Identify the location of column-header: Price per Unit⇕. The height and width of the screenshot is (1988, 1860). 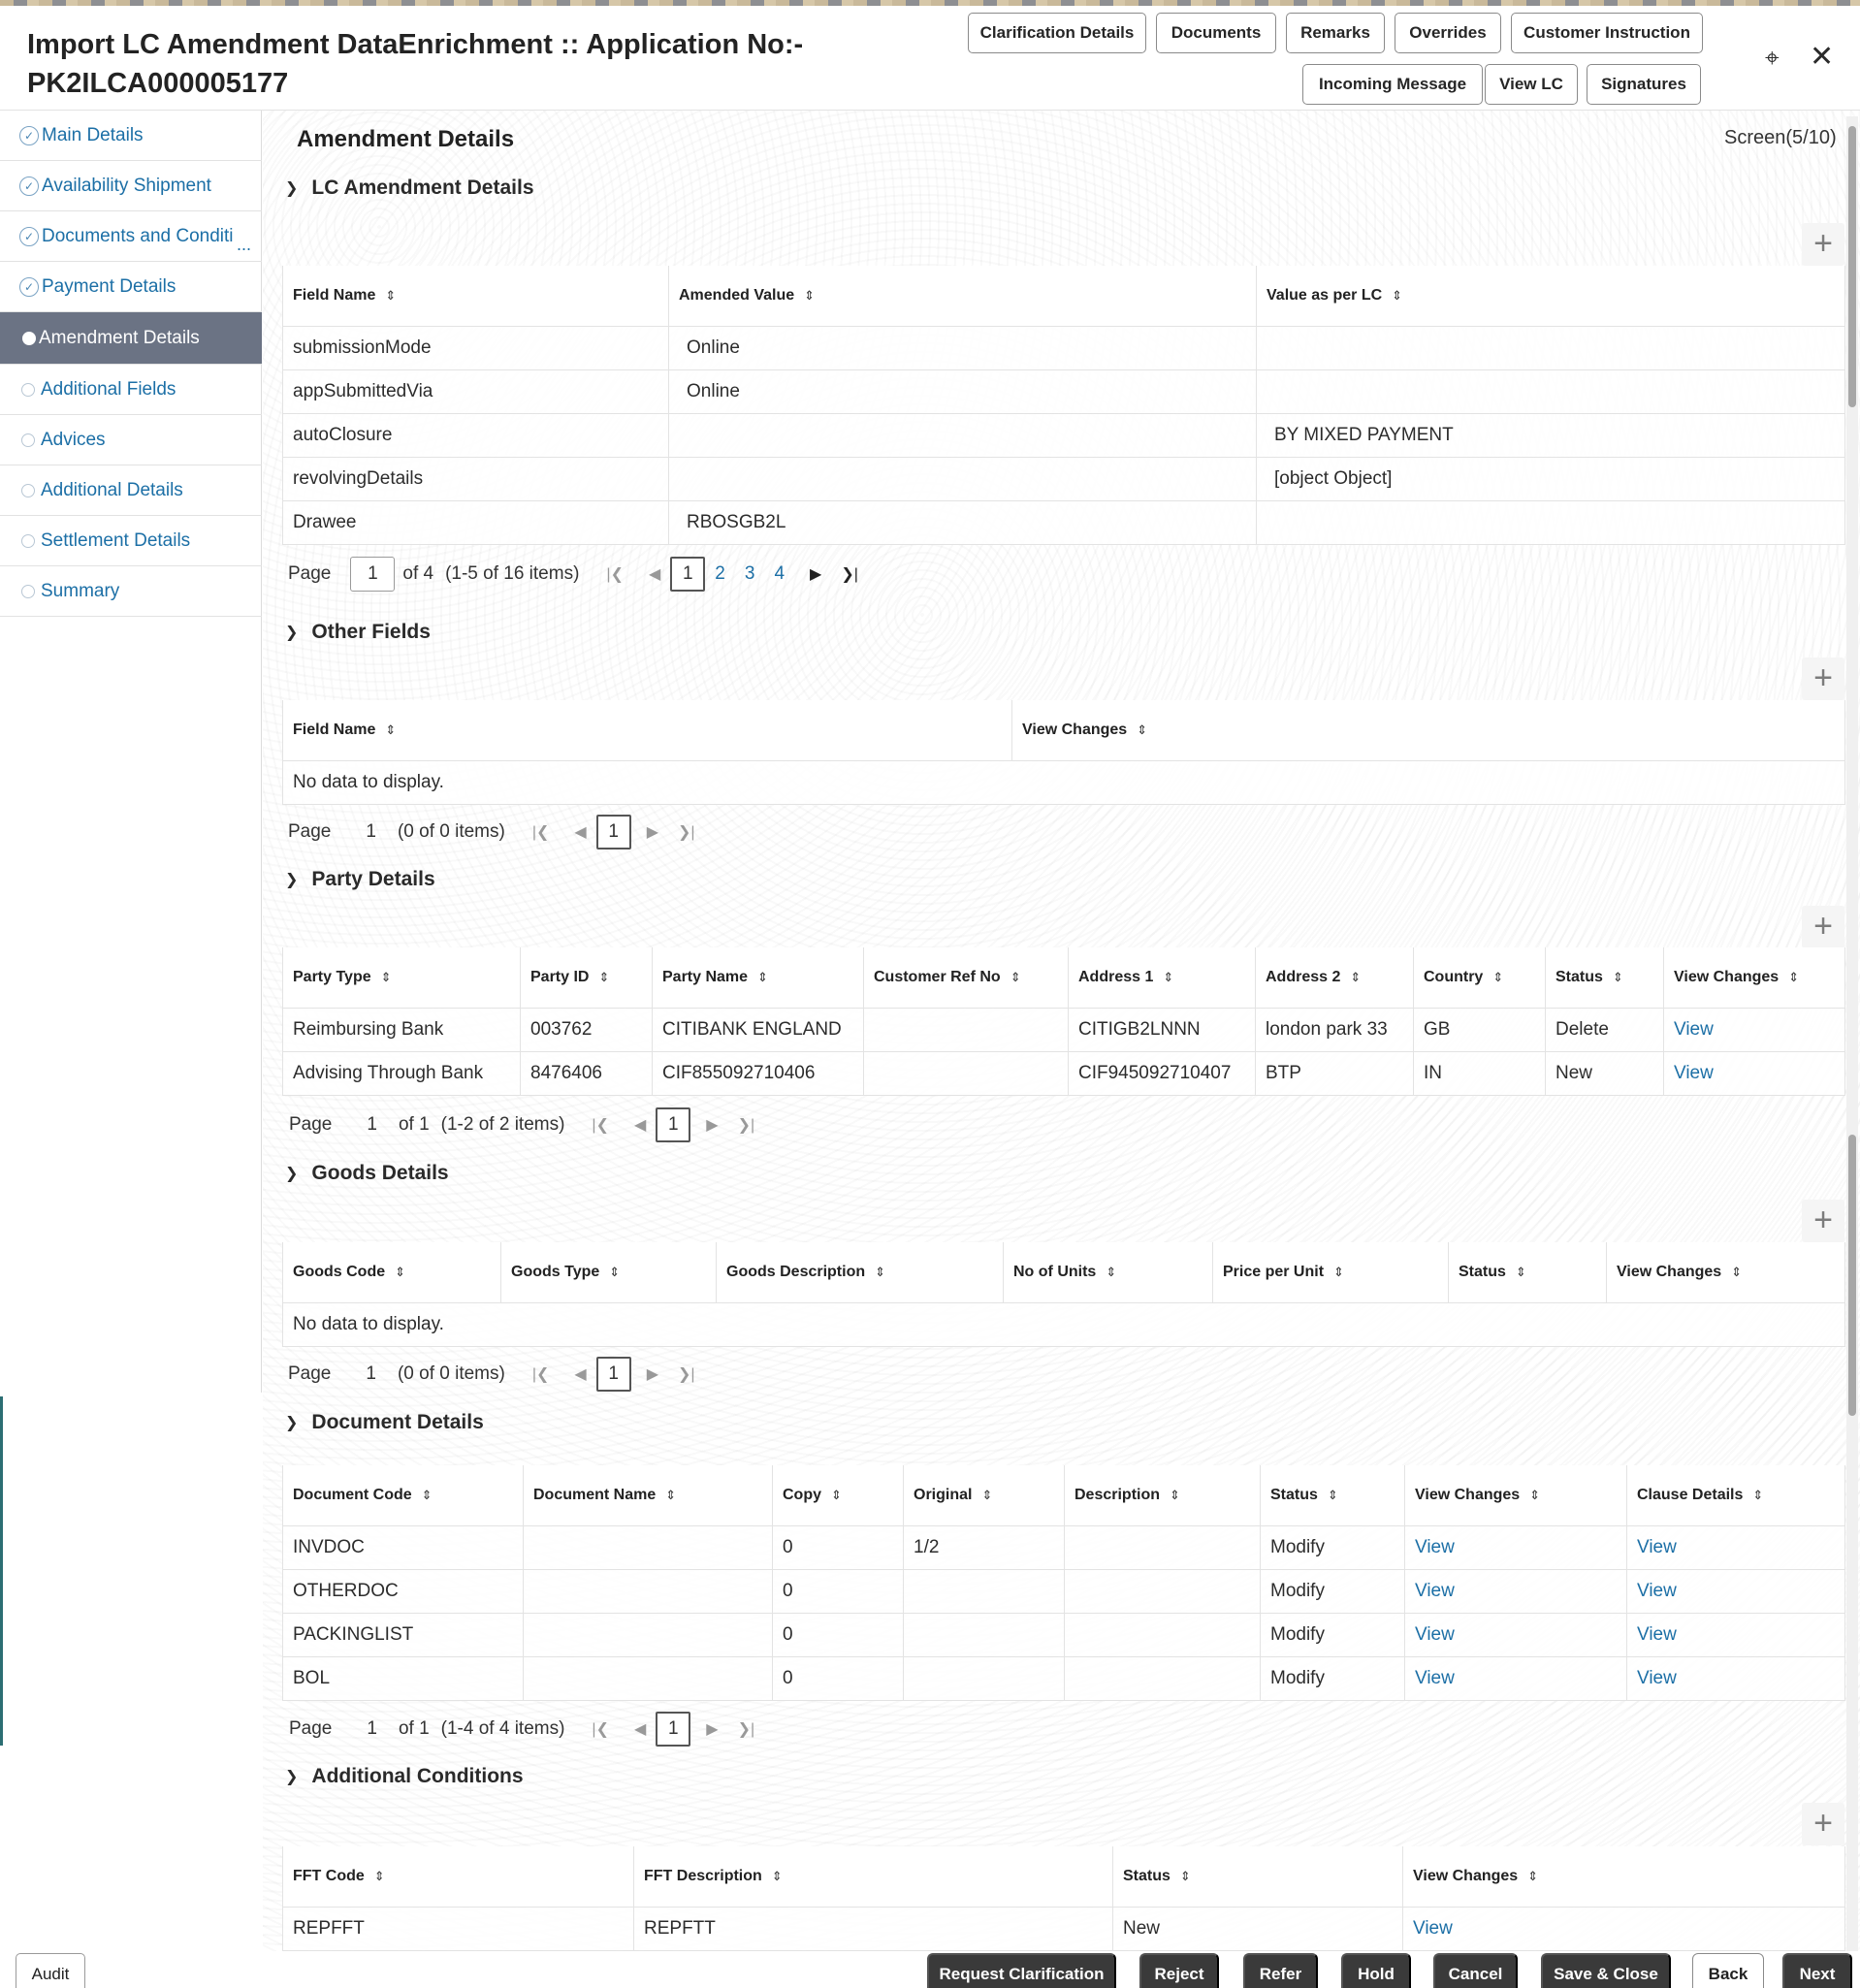
(1331, 1272).